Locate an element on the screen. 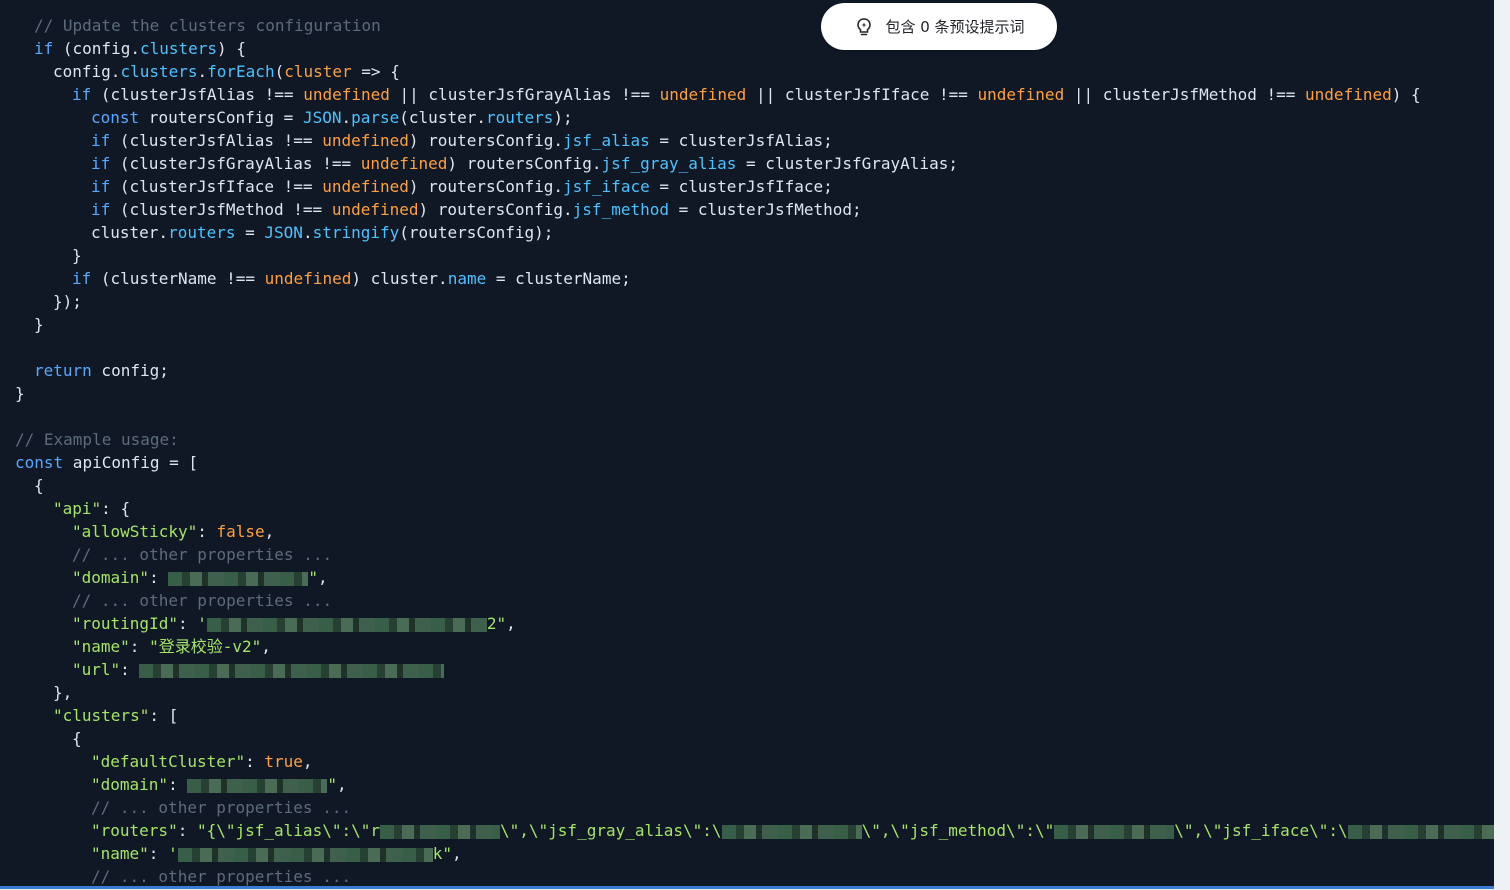  code-line: "name": ' k", is located at coordinates (754, 853).